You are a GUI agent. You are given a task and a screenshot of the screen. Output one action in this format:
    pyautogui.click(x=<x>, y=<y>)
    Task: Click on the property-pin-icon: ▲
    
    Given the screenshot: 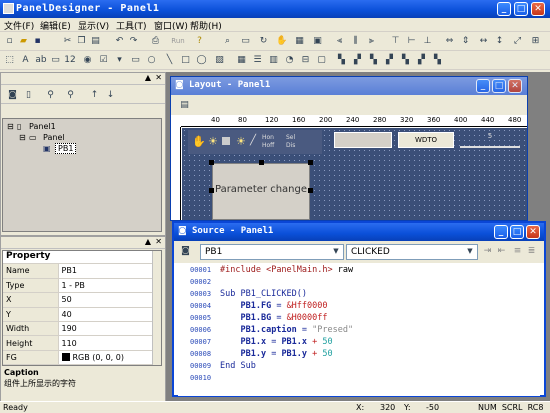 What is the action you would take?
    pyautogui.click(x=148, y=241)
    